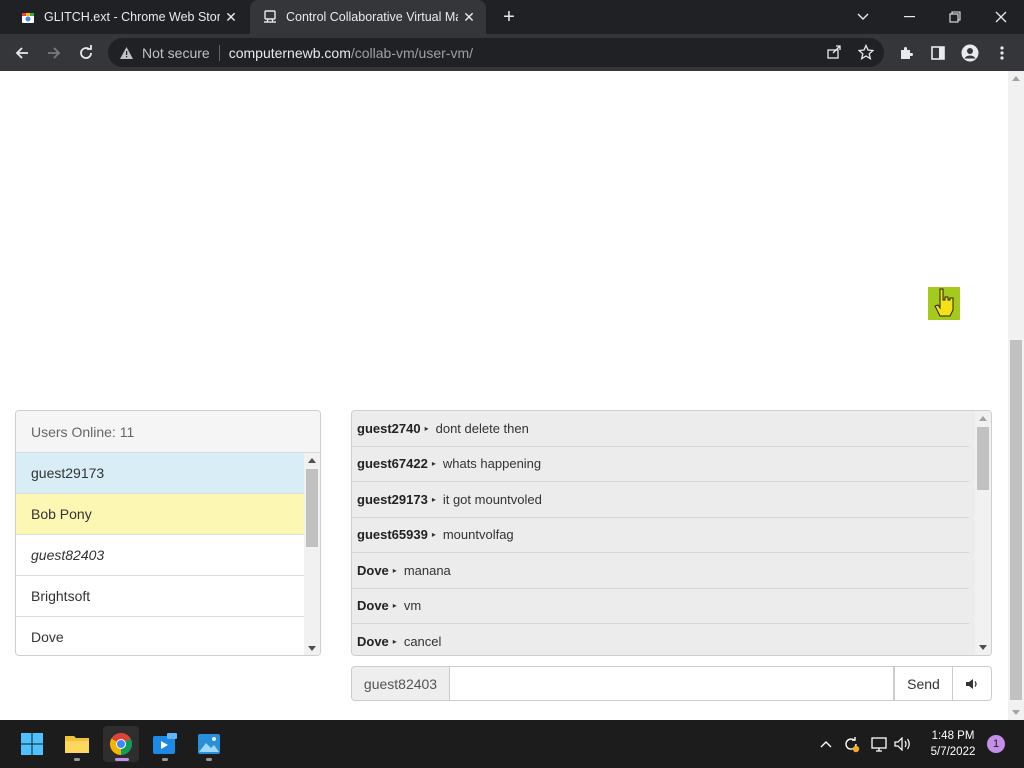 The width and height of the screenshot is (1024, 768). Describe the element at coordinates (1002, 53) in the screenshot. I see `chrome-menu-icon` at that location.